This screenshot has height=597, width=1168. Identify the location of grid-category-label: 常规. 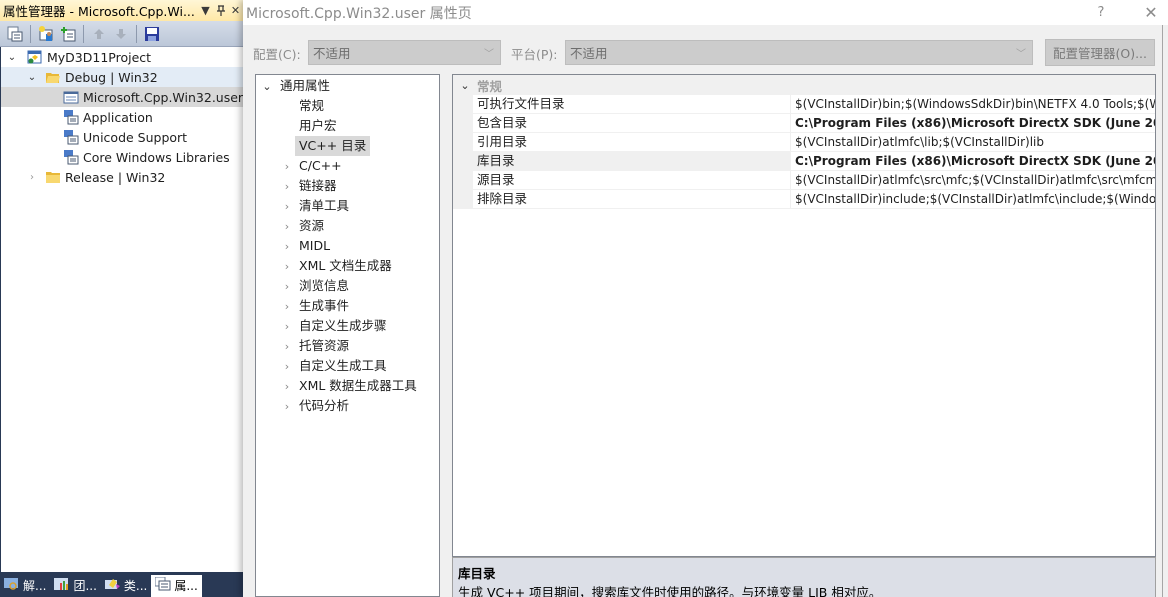
(490, 86).